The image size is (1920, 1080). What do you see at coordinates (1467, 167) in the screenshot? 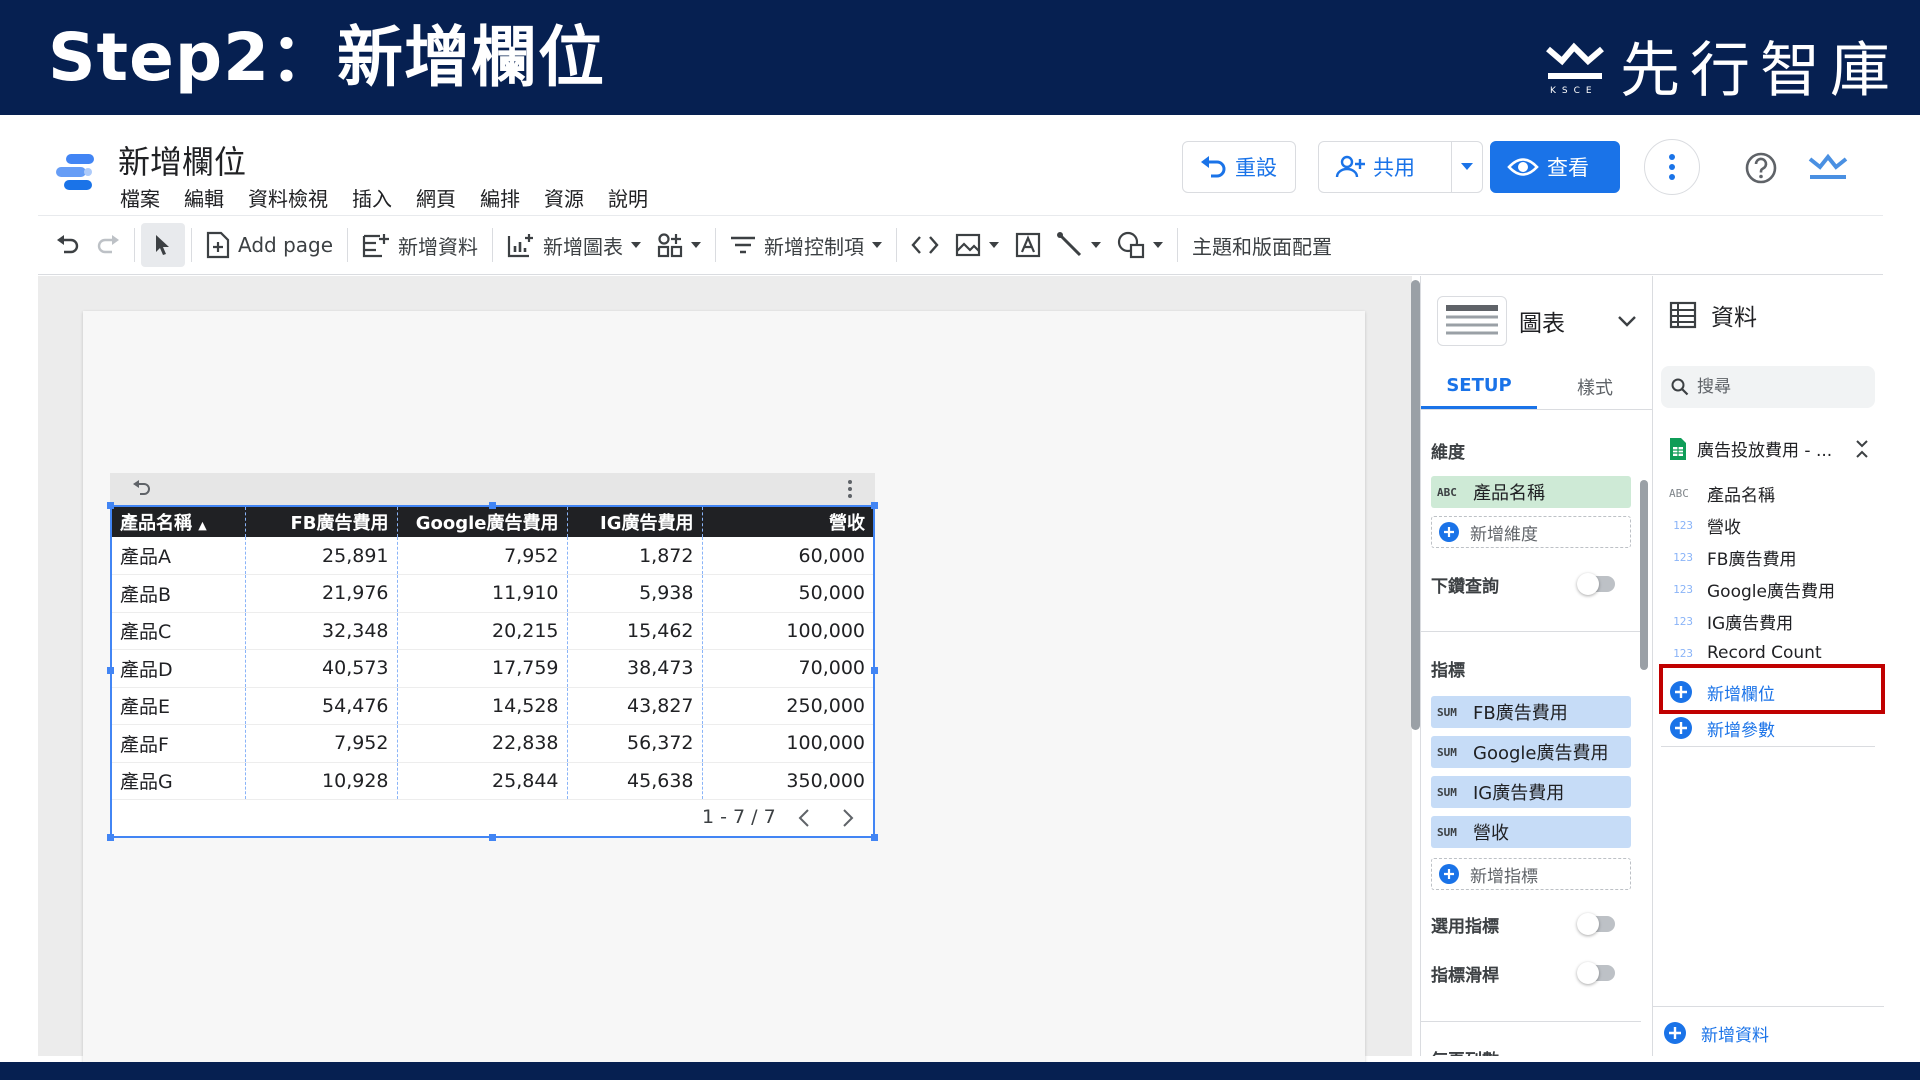
I see `share-dropdown-button` at bounding box center [1467, 167].